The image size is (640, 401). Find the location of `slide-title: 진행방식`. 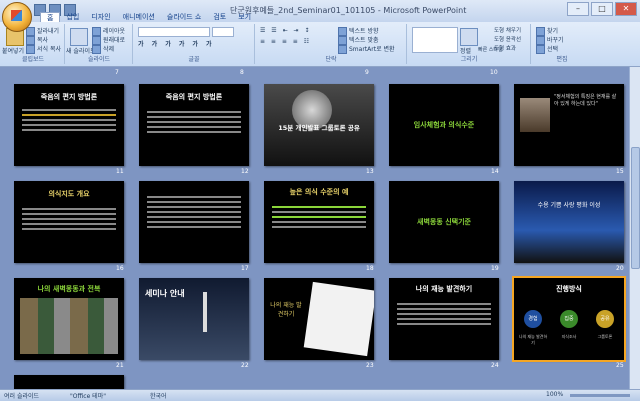

slide-title: 진행방식 is located at coordinates (569, 289).